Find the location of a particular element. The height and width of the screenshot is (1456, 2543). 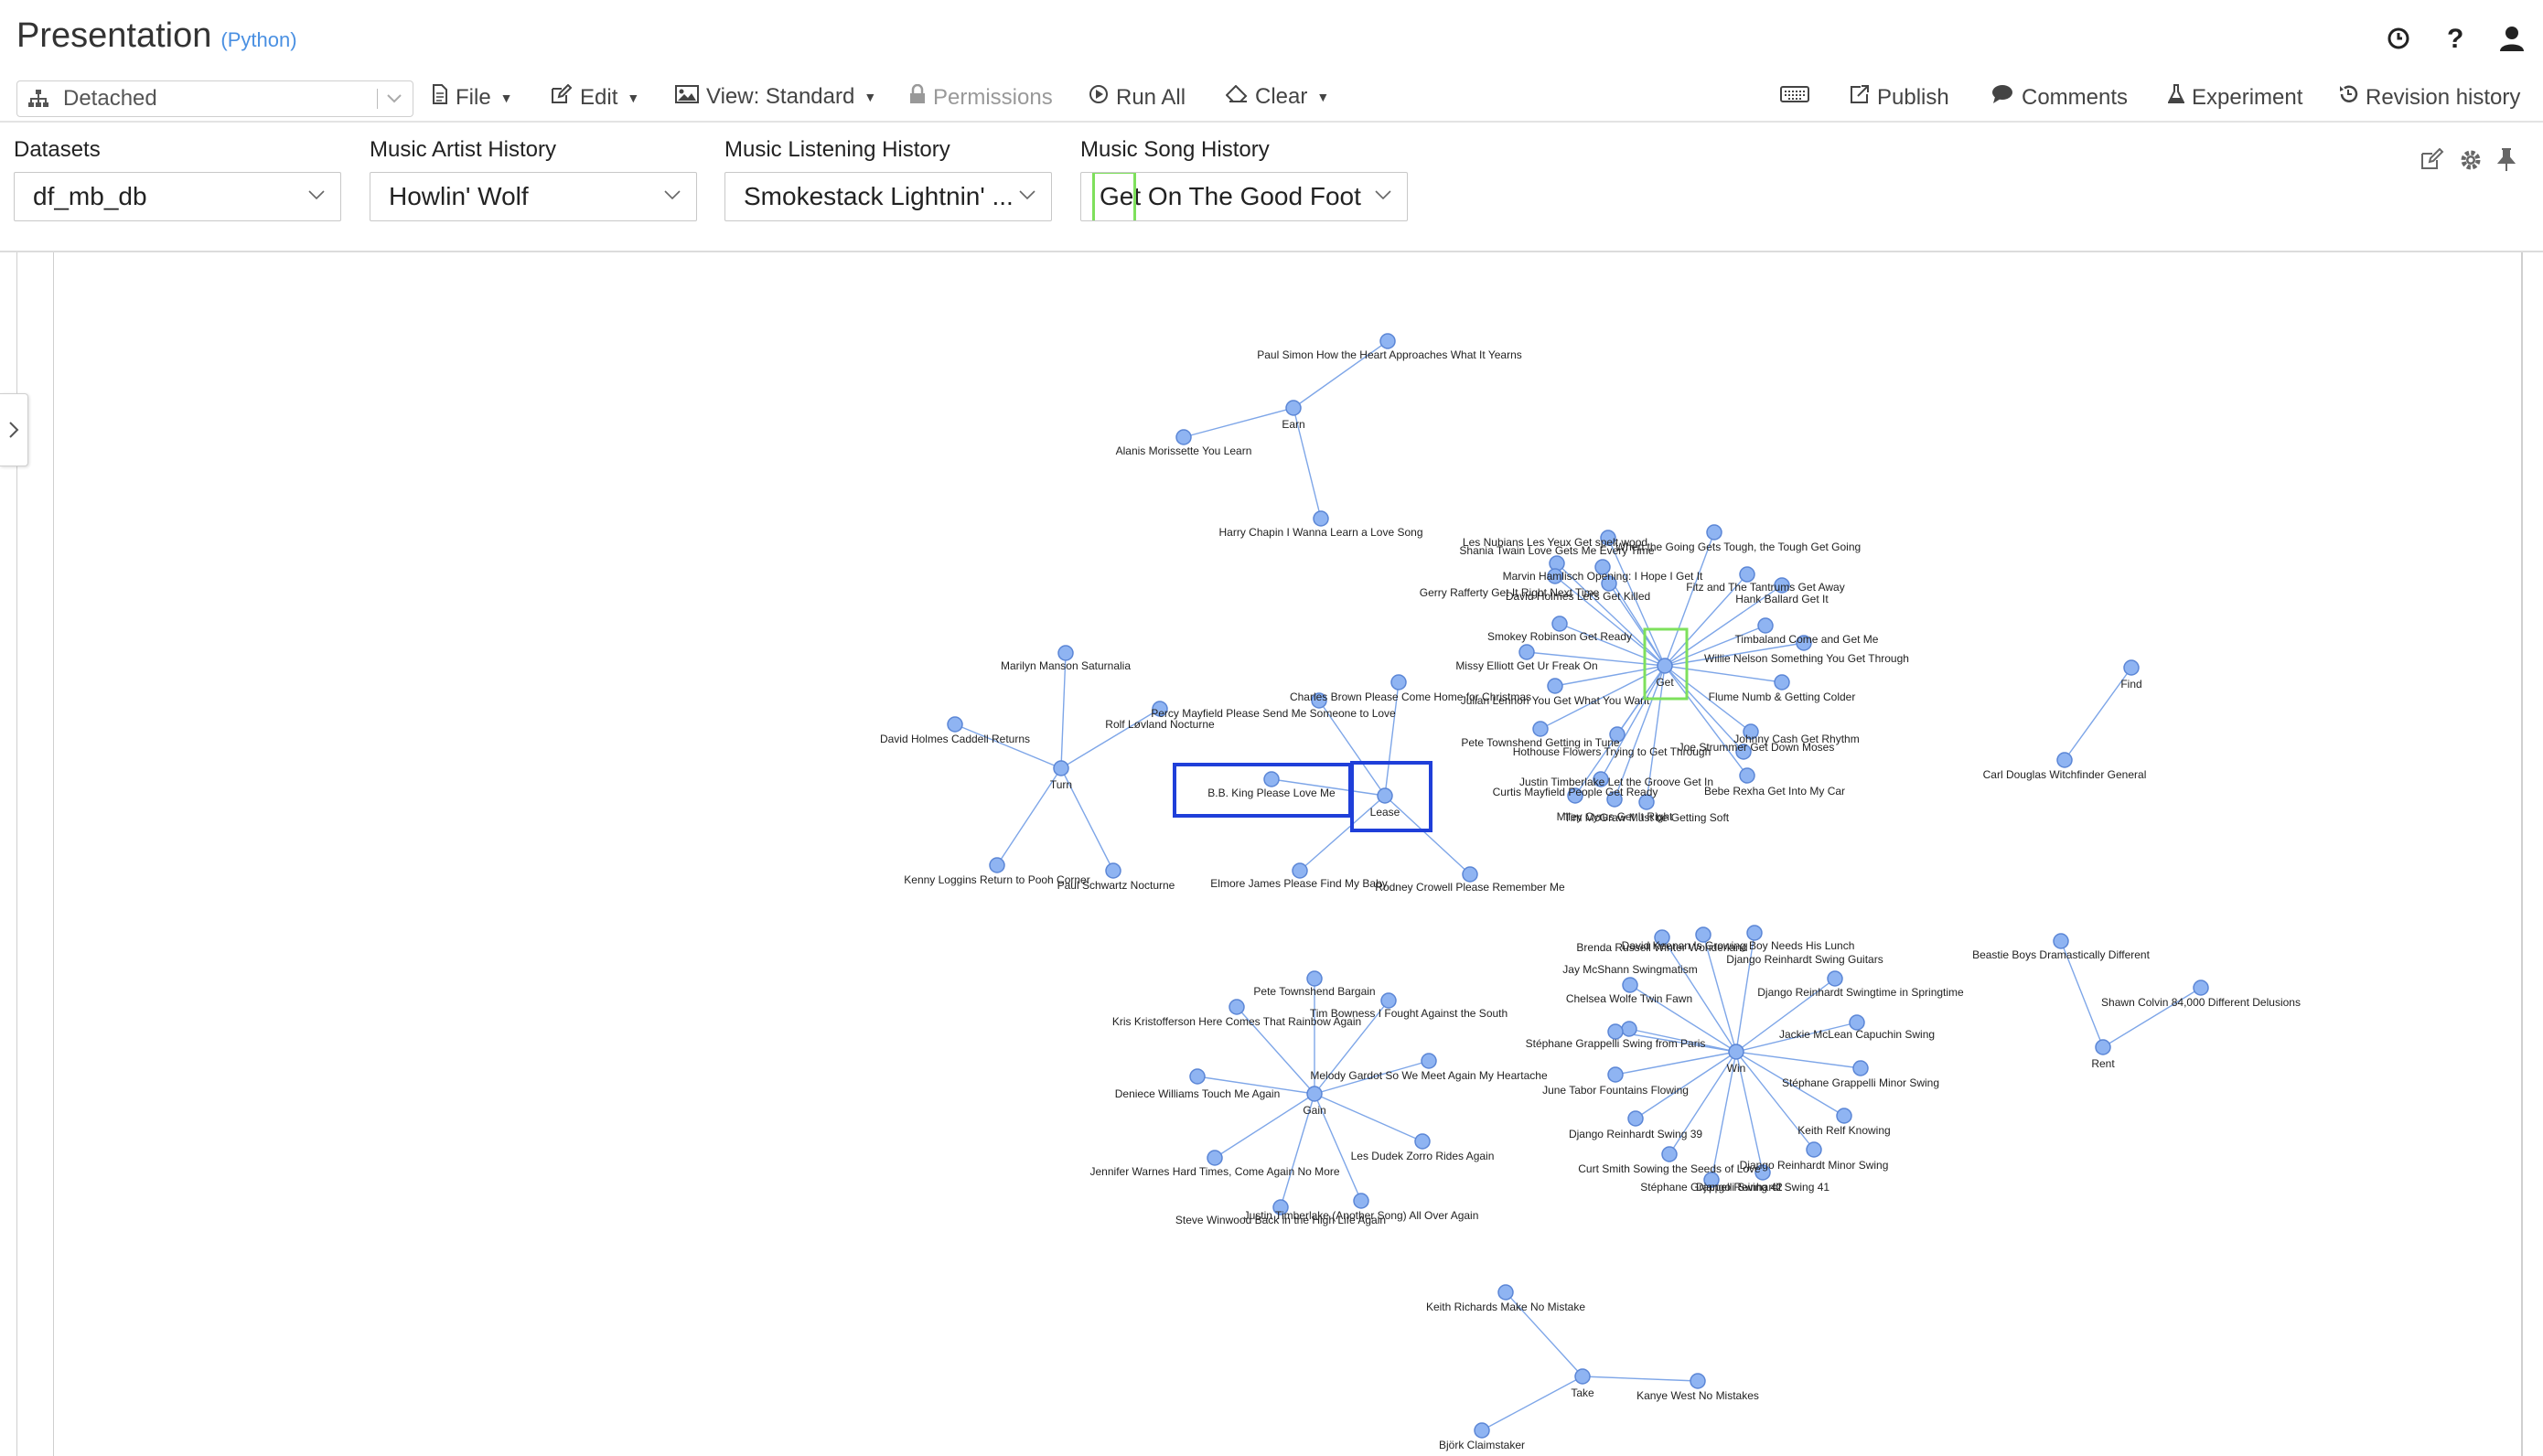

clear-menu: Clear ▼ is located at coordinates (1277, 97).